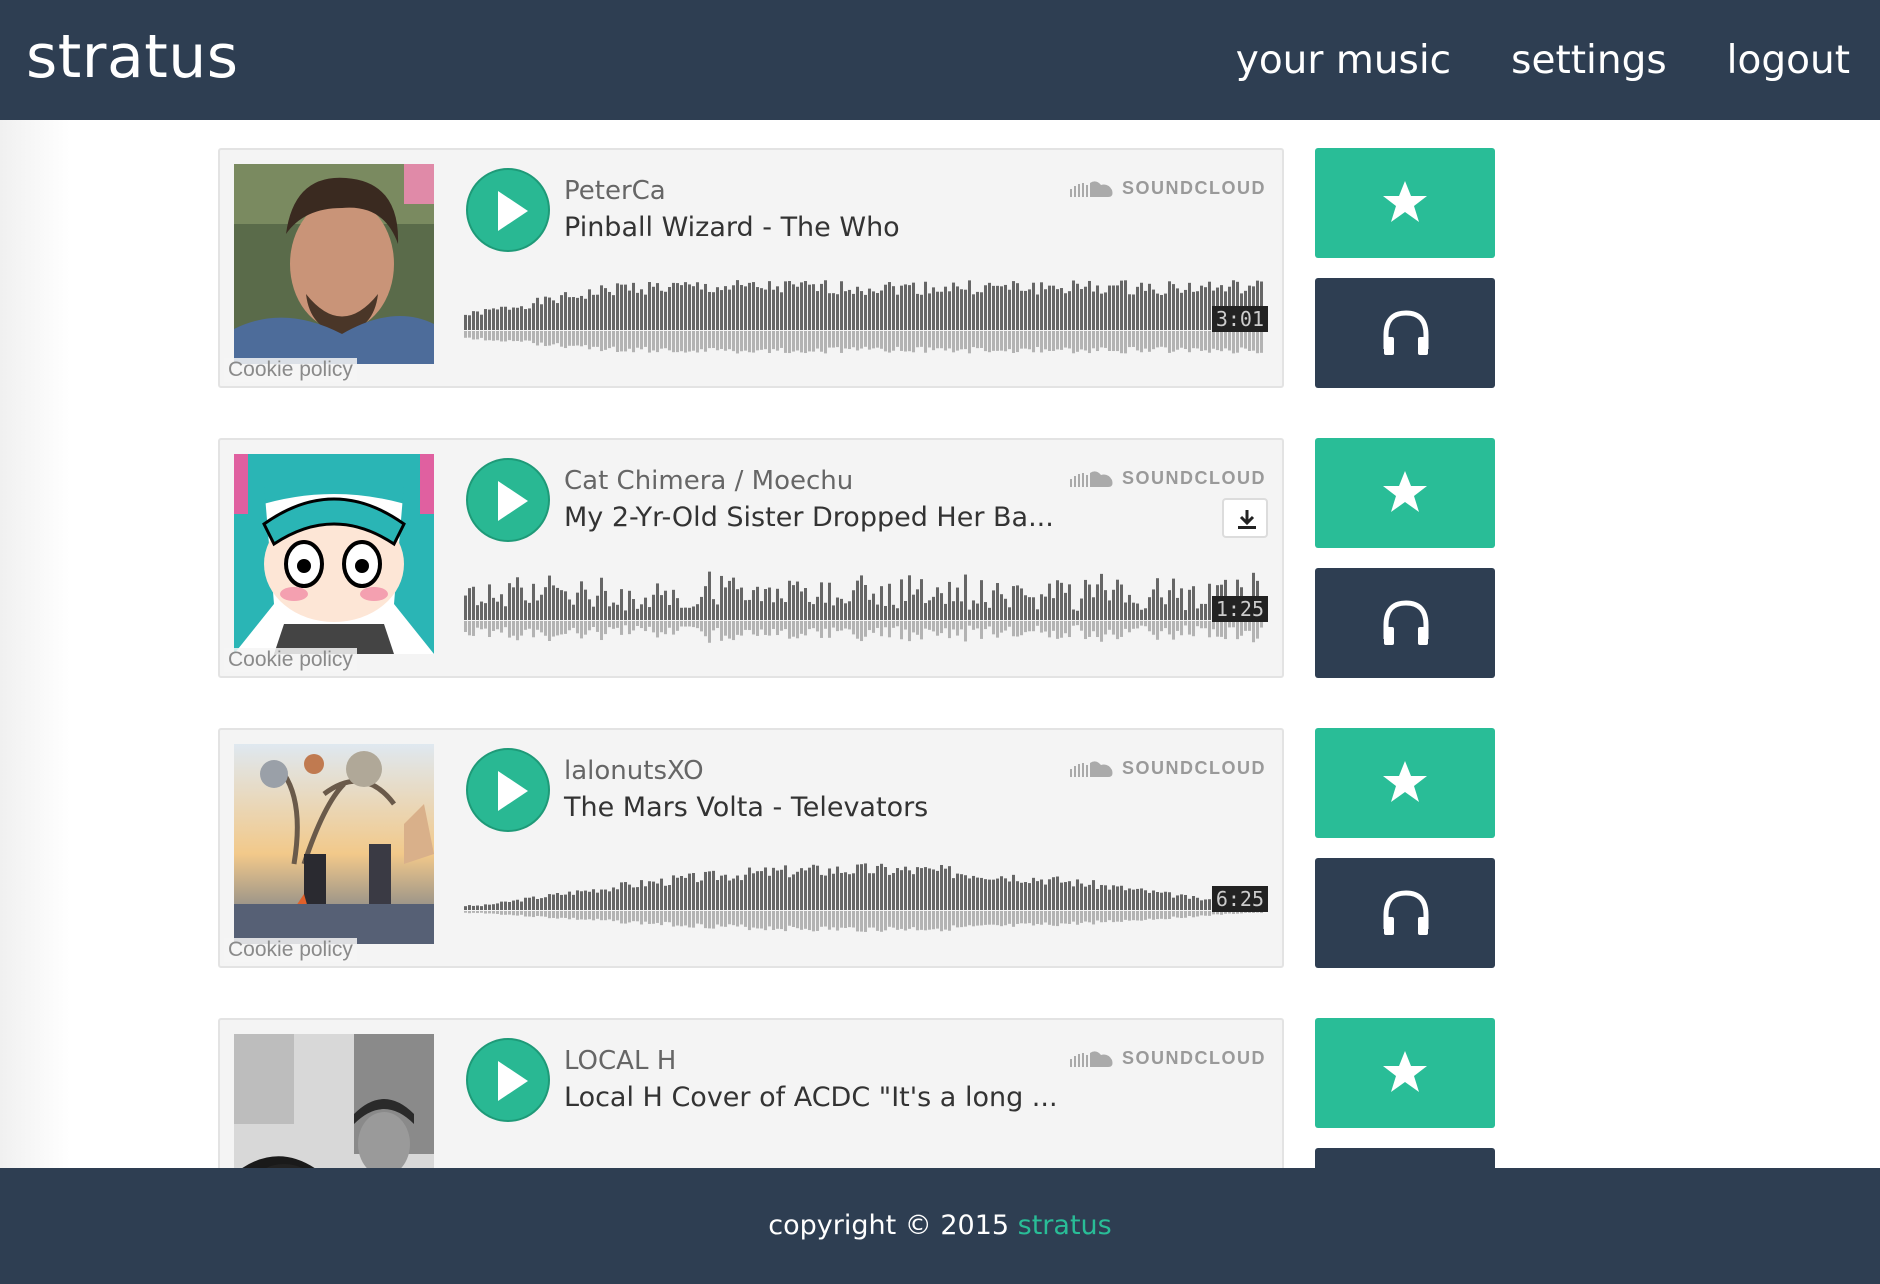  What do you see at coordinates (1065, 1225) in the screenshot?
I see `footer-brand-link: stratus` at bounding box center [1065, 1225].